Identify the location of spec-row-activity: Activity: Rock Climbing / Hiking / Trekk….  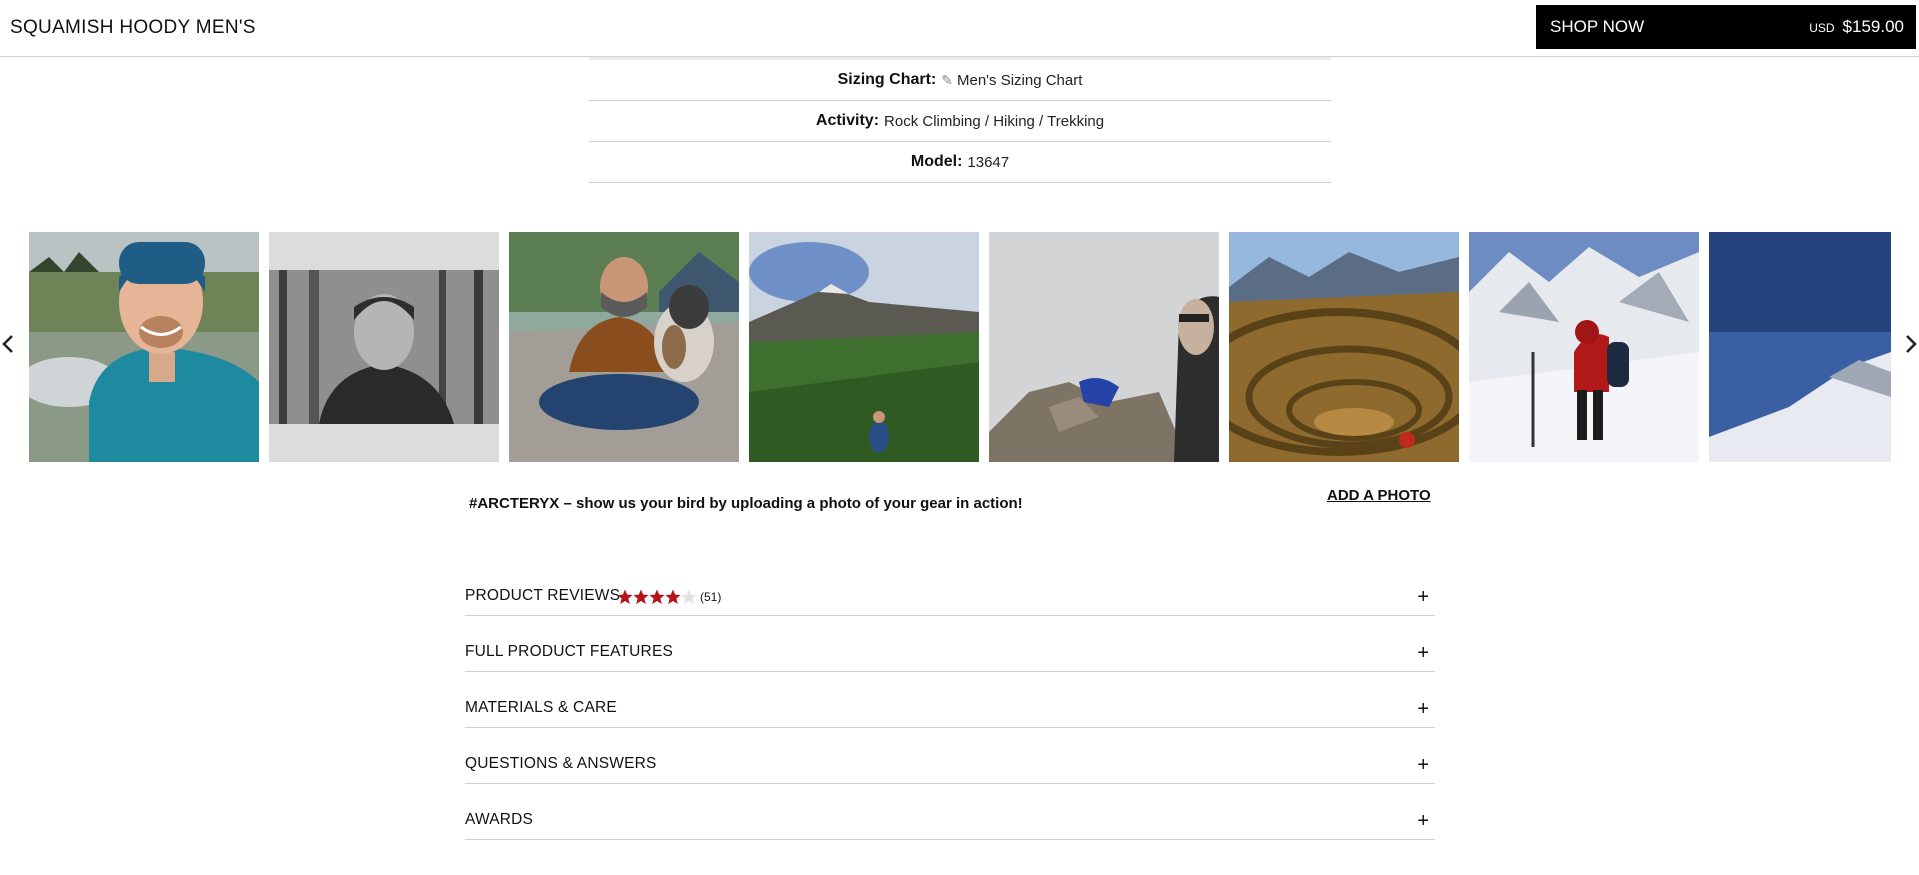
(960, 121).